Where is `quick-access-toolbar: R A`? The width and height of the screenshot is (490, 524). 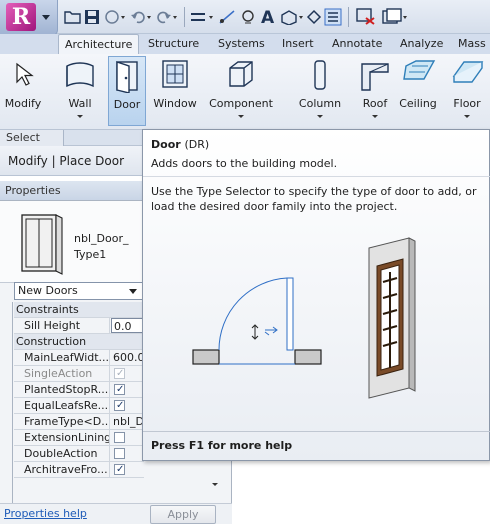 quick-access-toolbar: R A is located at coordinates (245, 18).